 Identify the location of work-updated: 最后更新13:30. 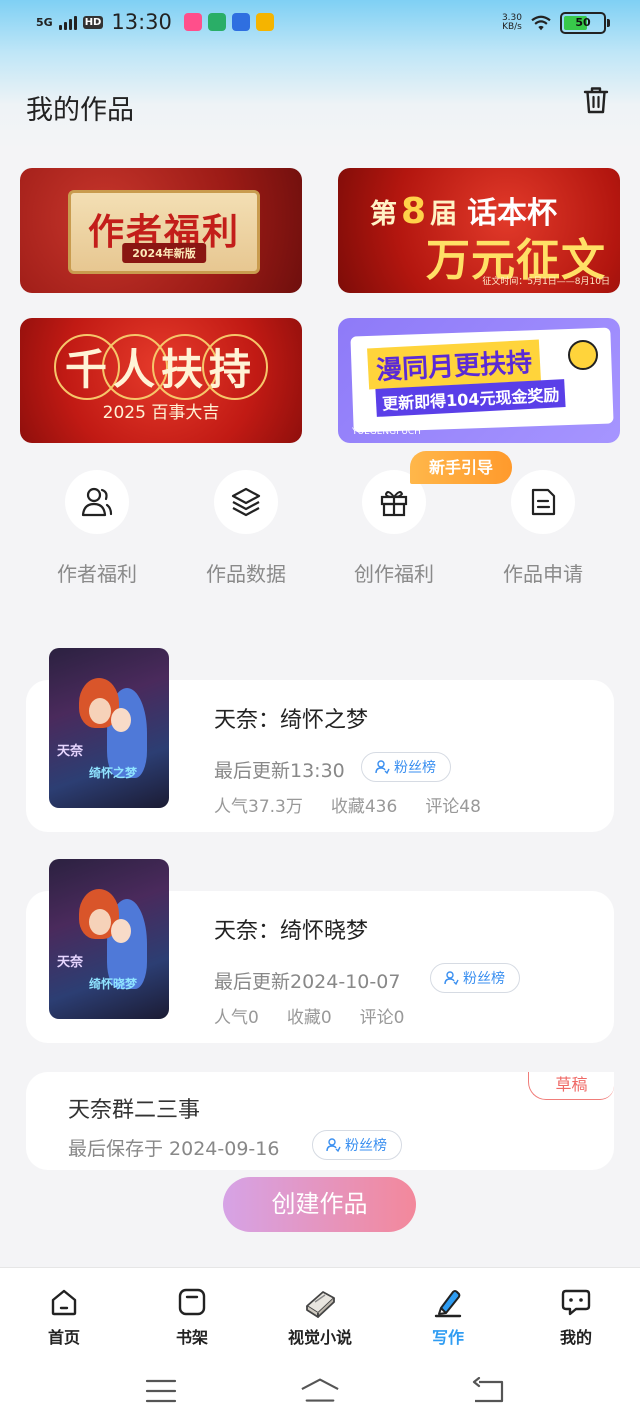
(279, 771).